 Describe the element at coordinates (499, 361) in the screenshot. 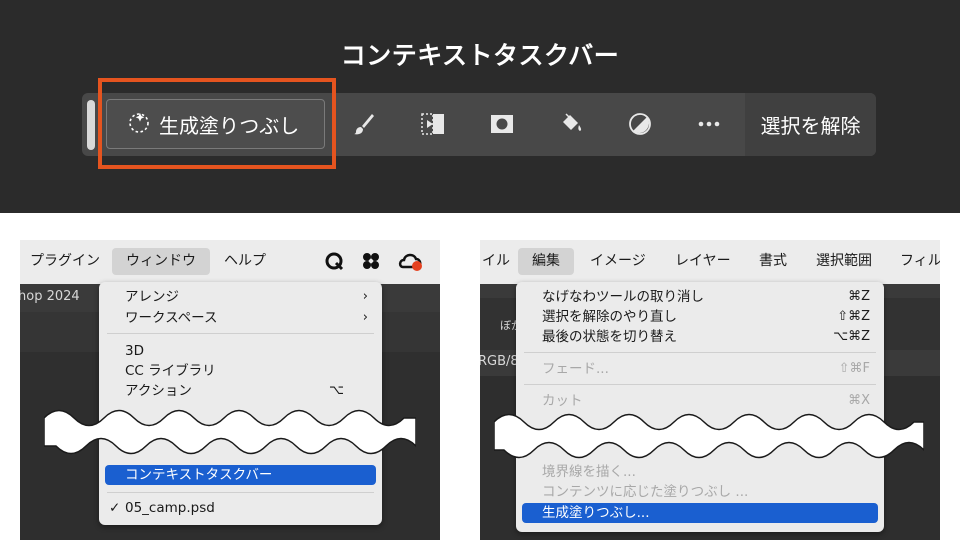

I see `document-tab-mode: RGB/8` at that location.